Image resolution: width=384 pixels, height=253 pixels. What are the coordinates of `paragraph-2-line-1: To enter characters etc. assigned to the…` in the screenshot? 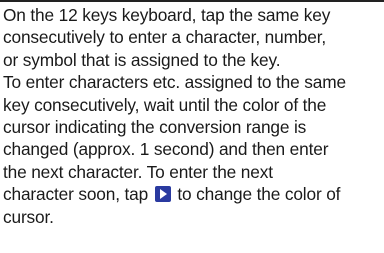 It's located at (174, 82).